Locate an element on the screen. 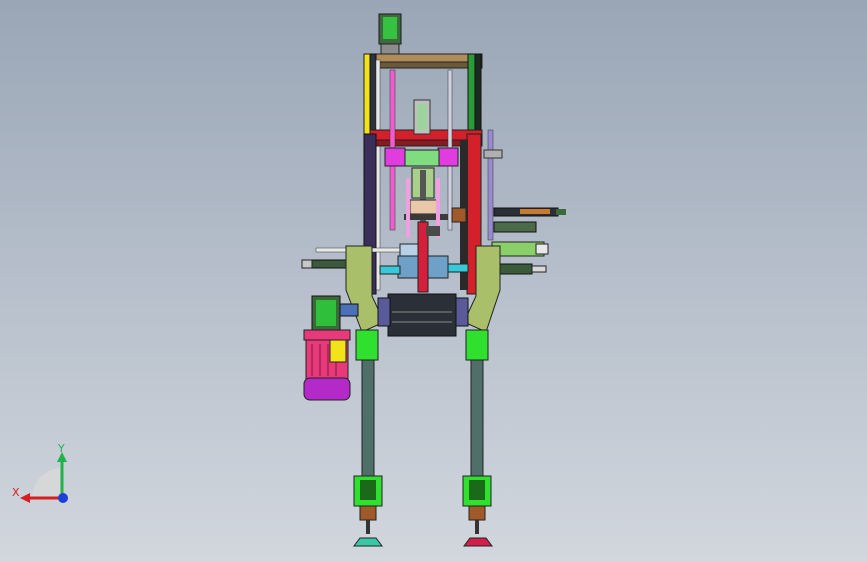 Image resolution: width=867 pixels, height=562 pixels. gear-motor is located at coordinates (331, 348).